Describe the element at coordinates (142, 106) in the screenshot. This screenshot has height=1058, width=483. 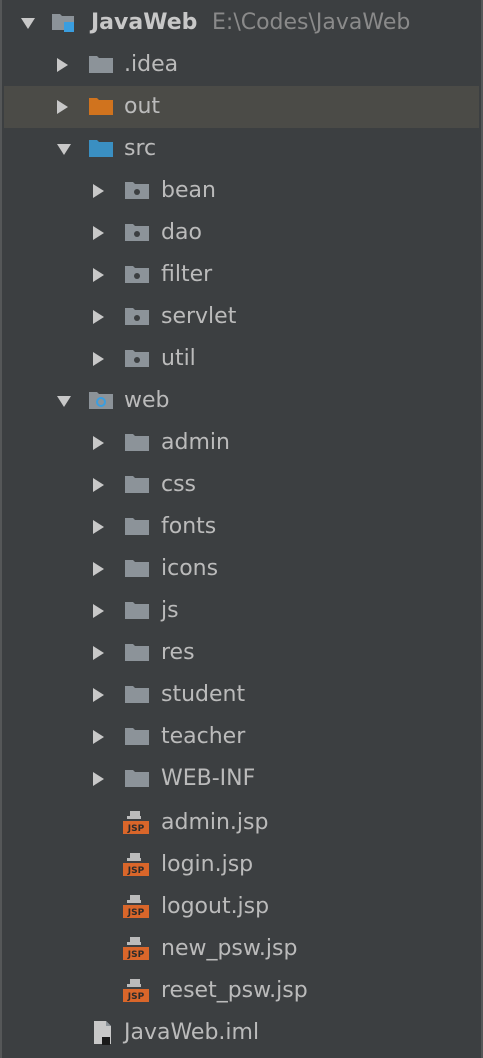
I see `item-label: out` at that location.